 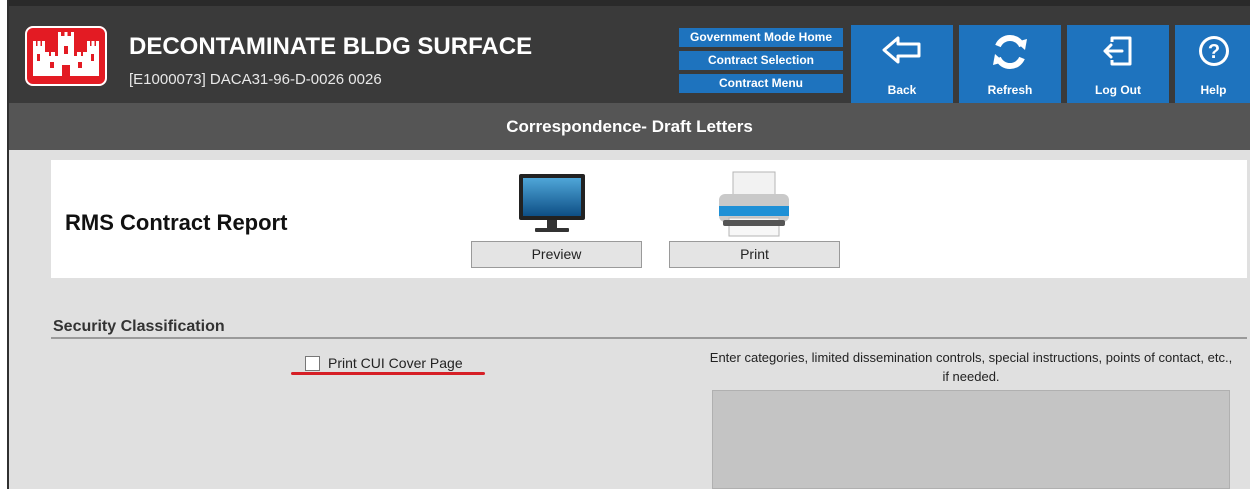 I want to click on back-label: Back, so click(x=902, y=90).